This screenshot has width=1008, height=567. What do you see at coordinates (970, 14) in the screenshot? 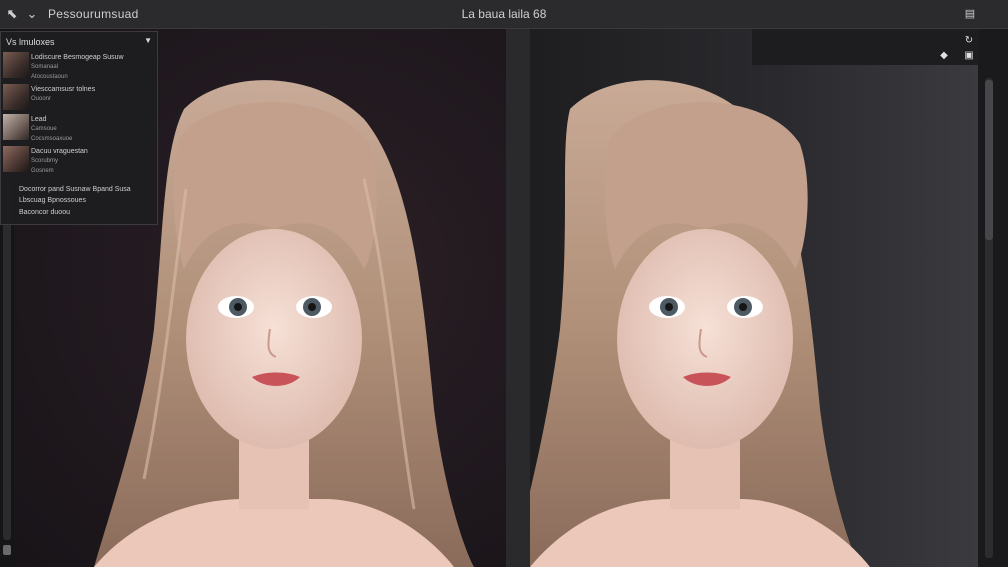
I see `window-icon: ▤` at bounding box center [970, 14].